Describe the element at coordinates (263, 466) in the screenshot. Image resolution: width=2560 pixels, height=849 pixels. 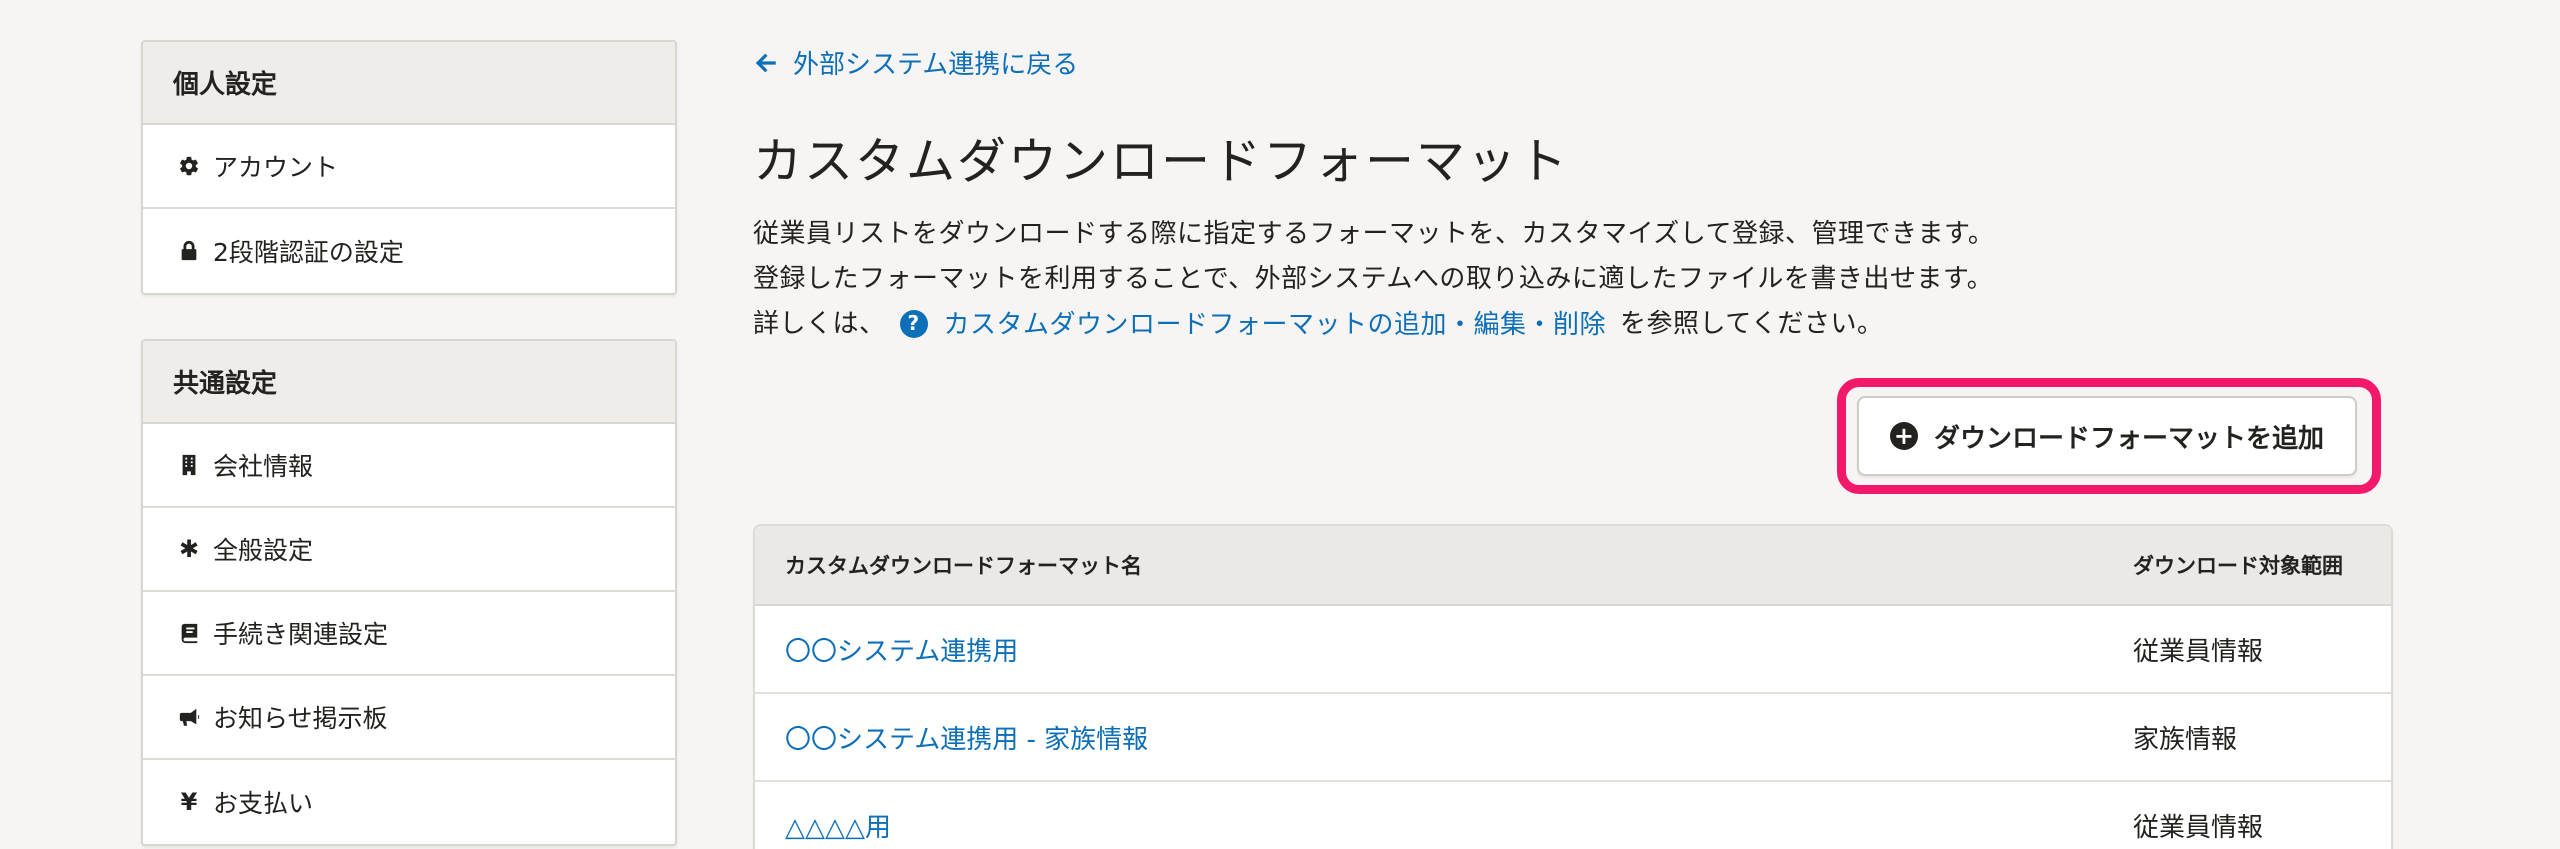
I see `sidebar-item-label: 会社情報` at that location.